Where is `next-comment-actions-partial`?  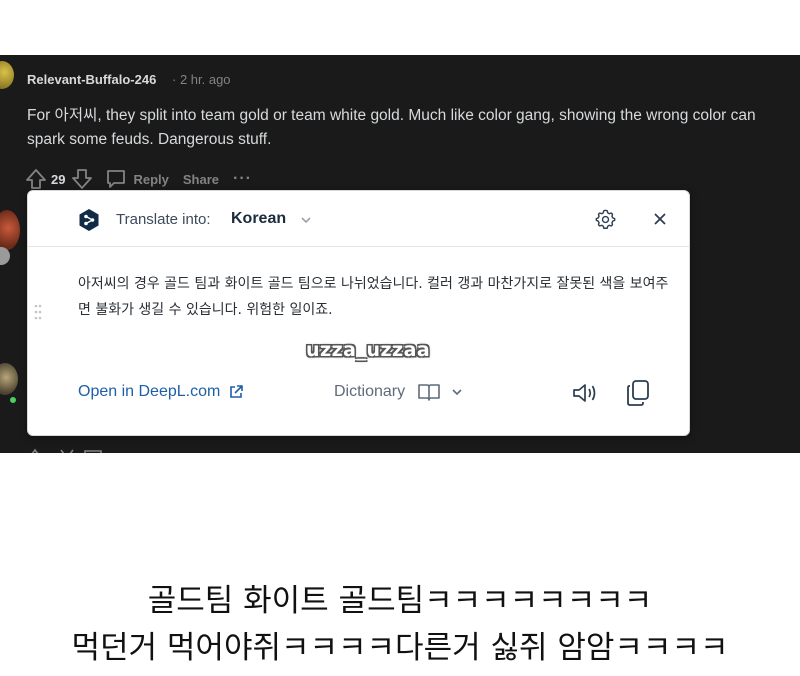 next-comment-actions-partial is located at coordinates (65, 450).